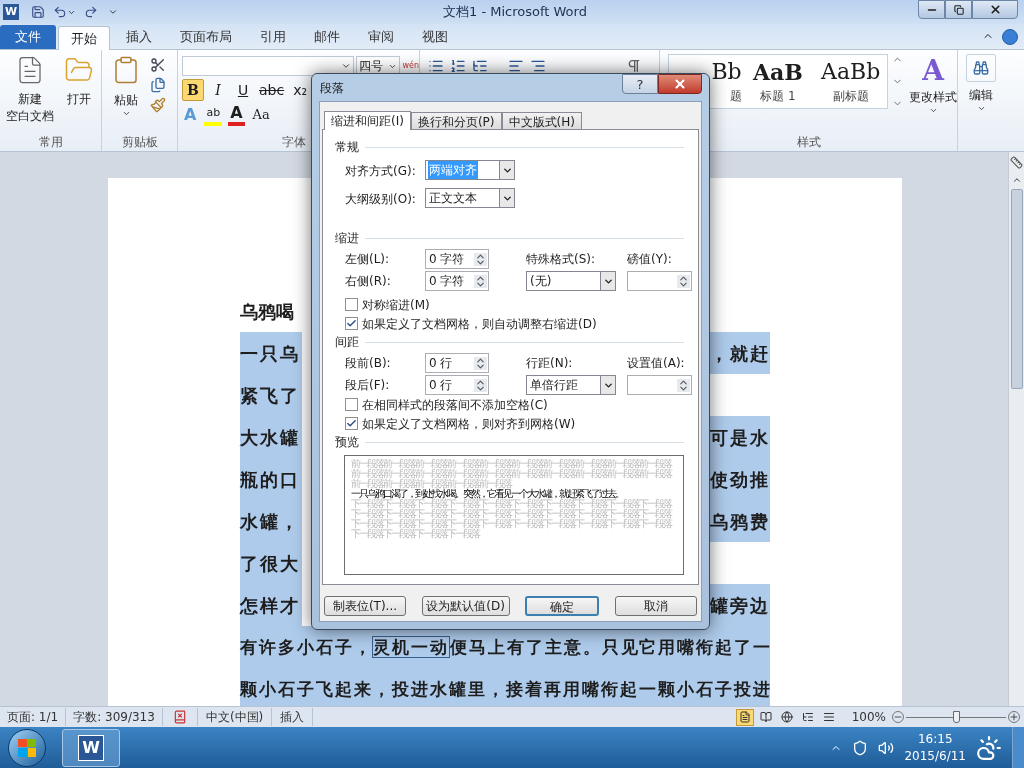 The width and height of the screenshot is (1024, 768). I want to click on dialog-tab: 中文版式(H), so click(541, 120).